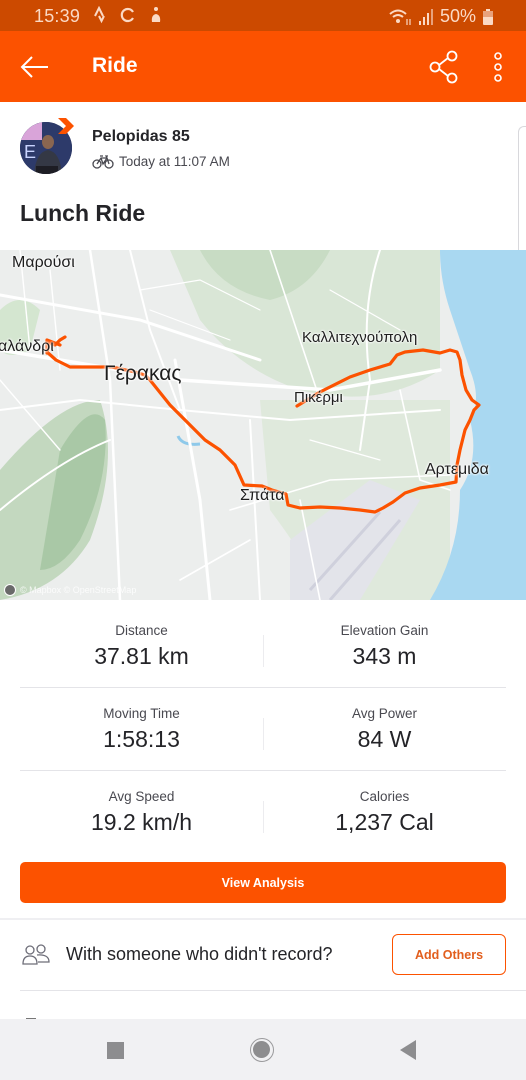  I want to click on share-icon, so click(443, 67).